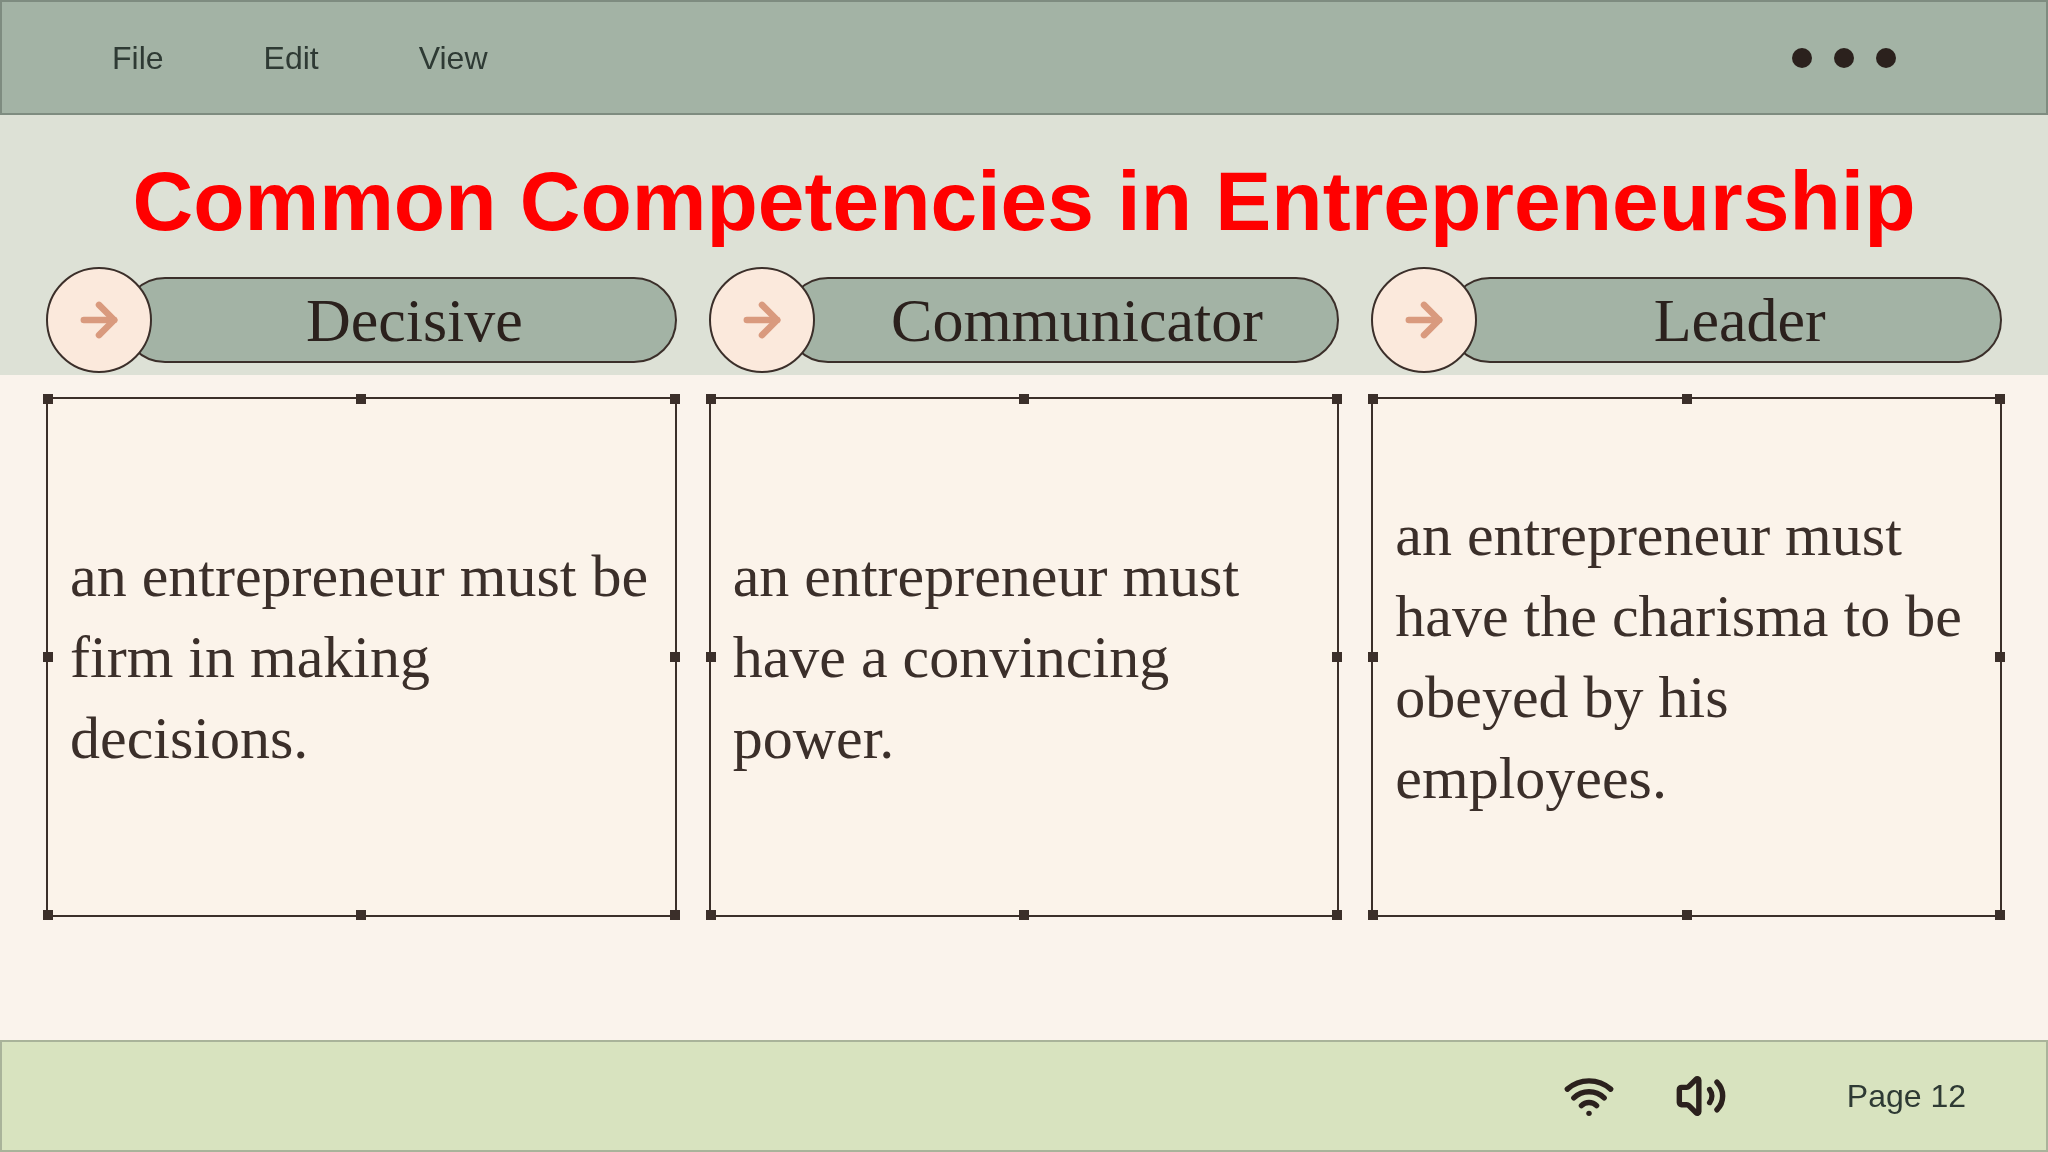 The image size is (2048, 1152). Describe the element at coordinates (1679, 657) in the screenshot. I see `card-text: an entrepreneur must have the charisma to be obeyed by his employees.` at that location.